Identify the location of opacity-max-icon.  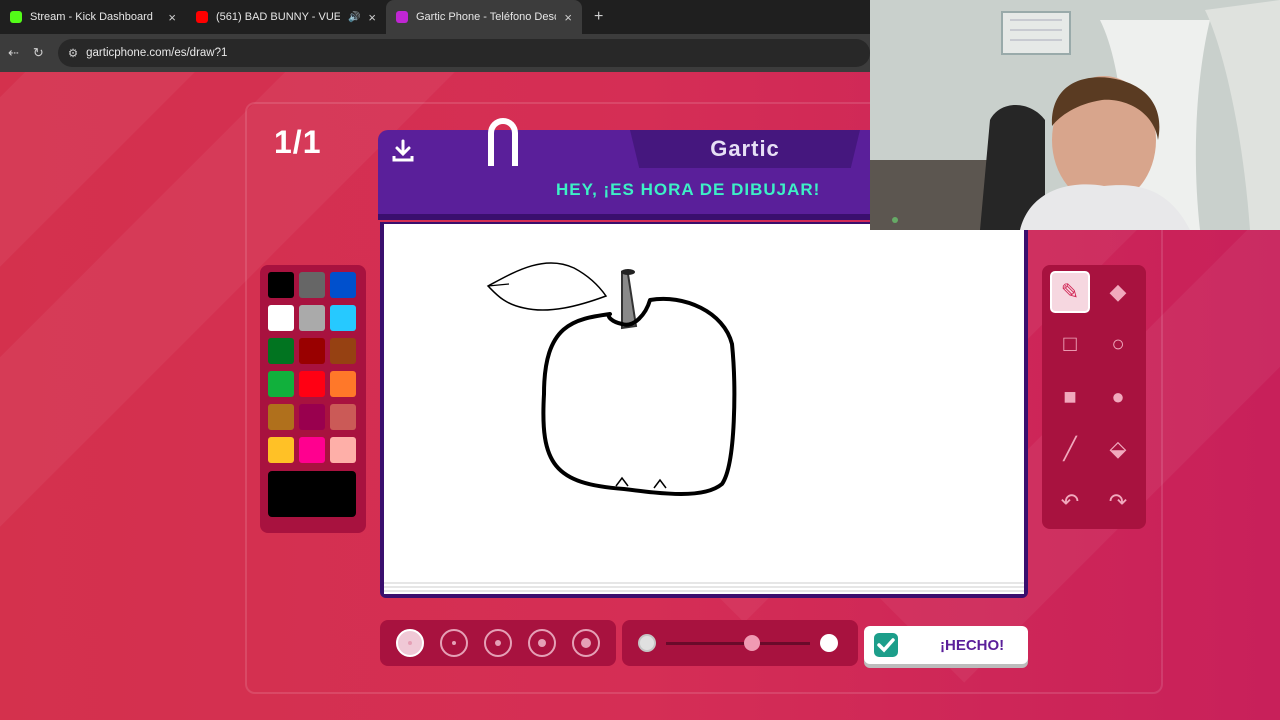
(829, 643).